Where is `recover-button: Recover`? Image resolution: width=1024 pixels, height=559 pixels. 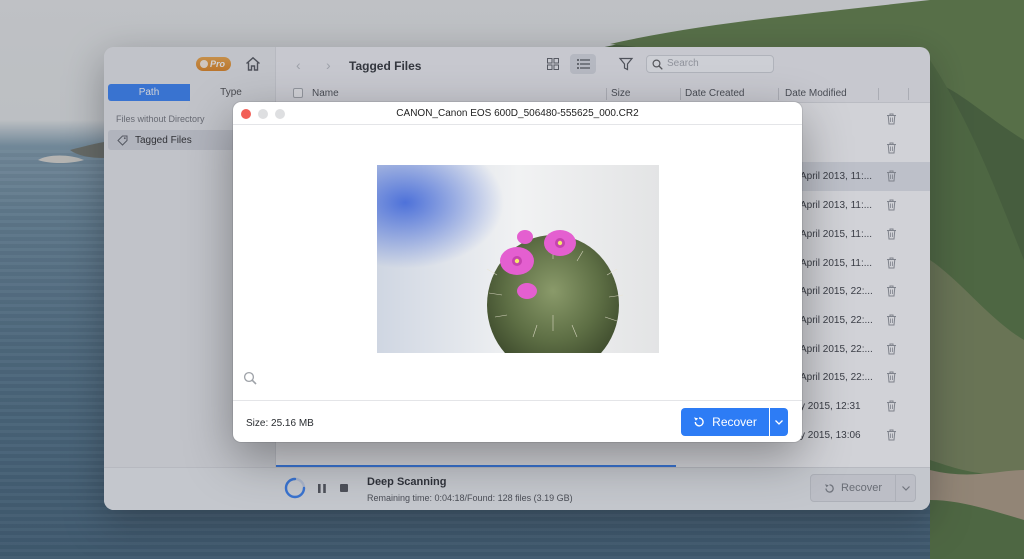 recover-button: Recover is located at coordinates (725, 422).